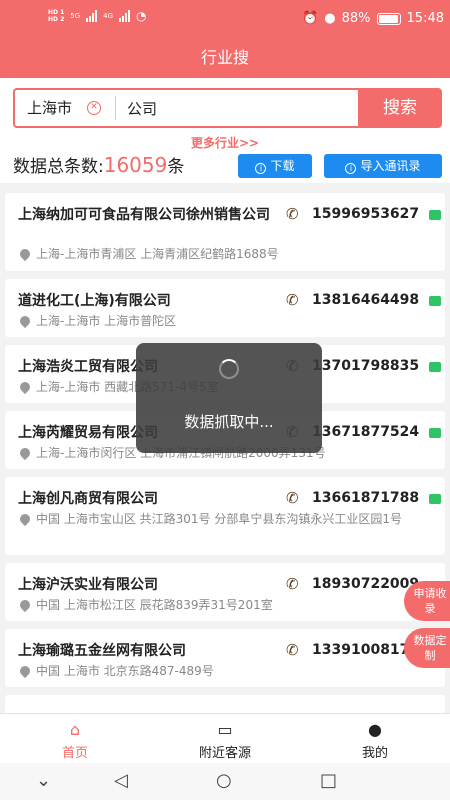  Describe the element at coordinates (92, 16) in the screenshot. I see `signal-icon` at that location.